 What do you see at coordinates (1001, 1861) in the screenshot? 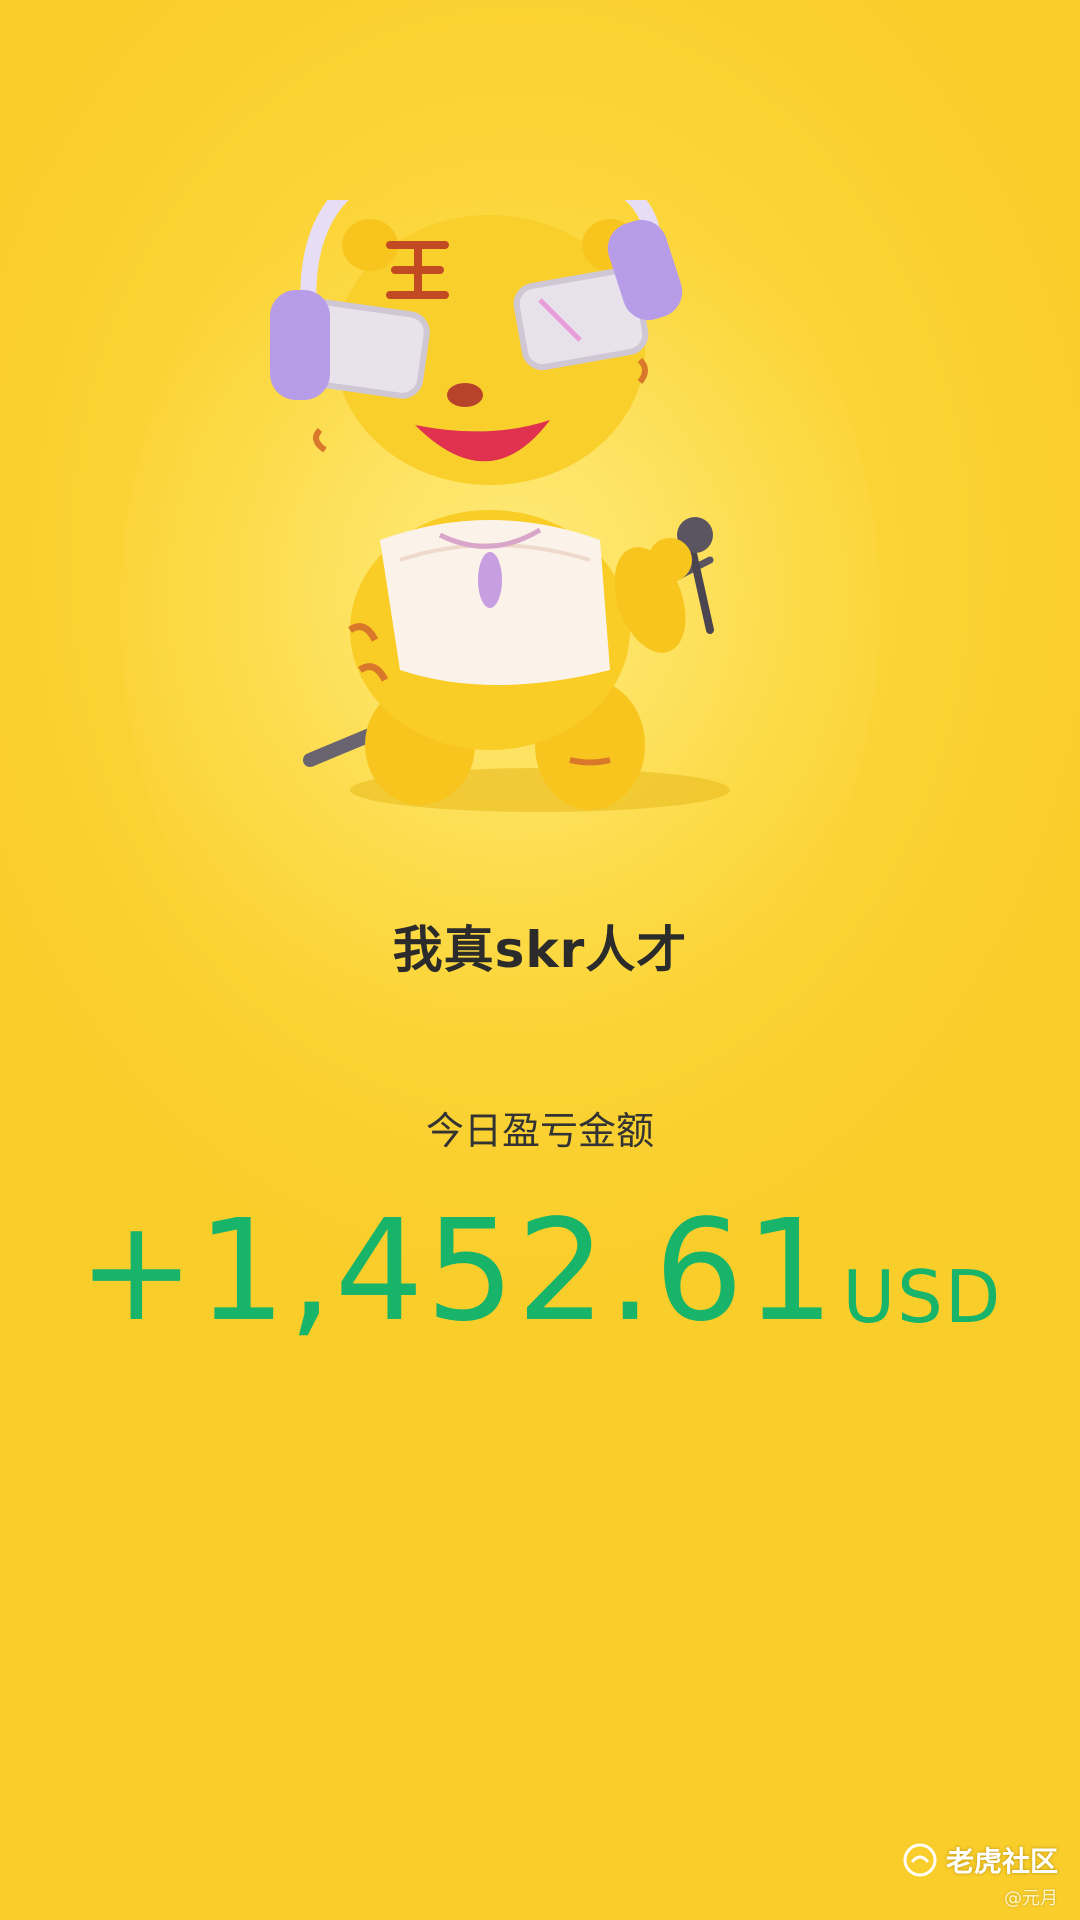
I see `watermark-brand: 老虎社区` at bounding box center [1001, 1861].